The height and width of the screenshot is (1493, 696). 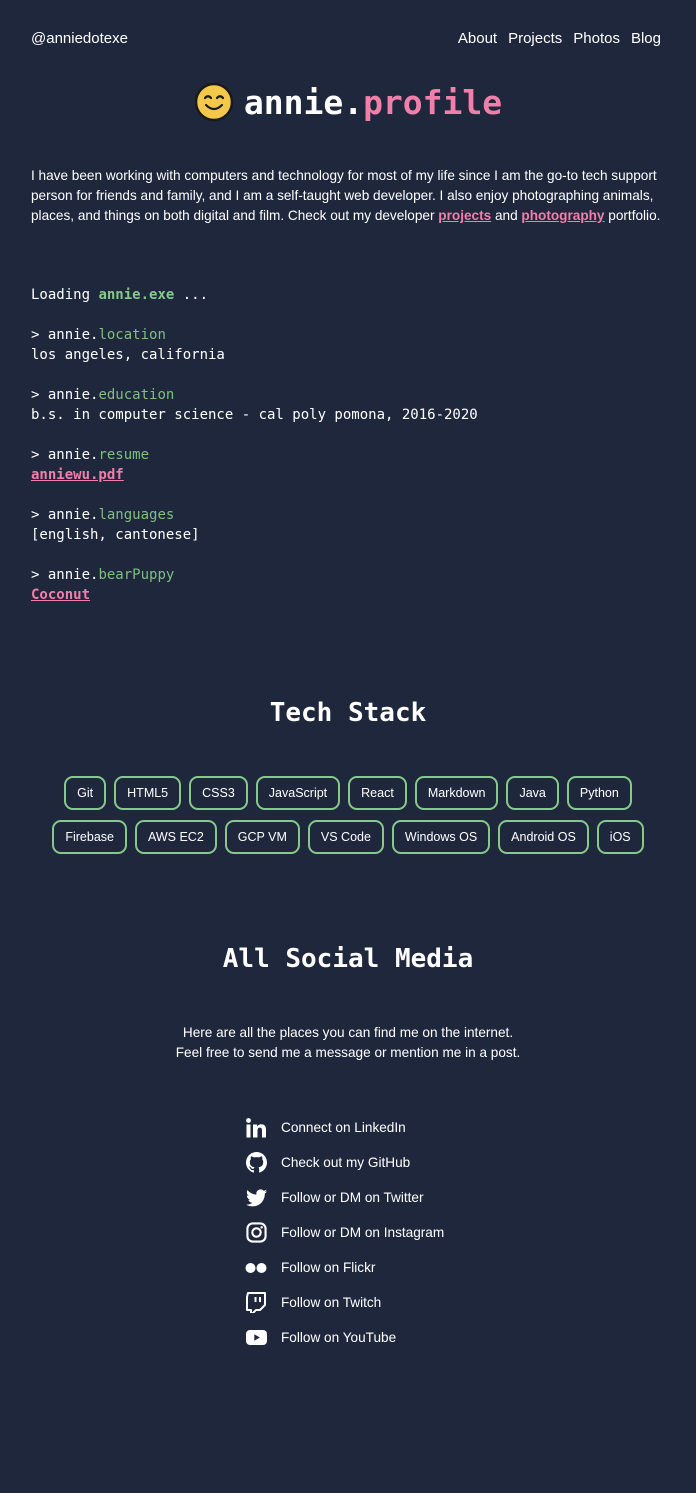 I want to click on page-title: annie.profile, so click(x=373, y=102).